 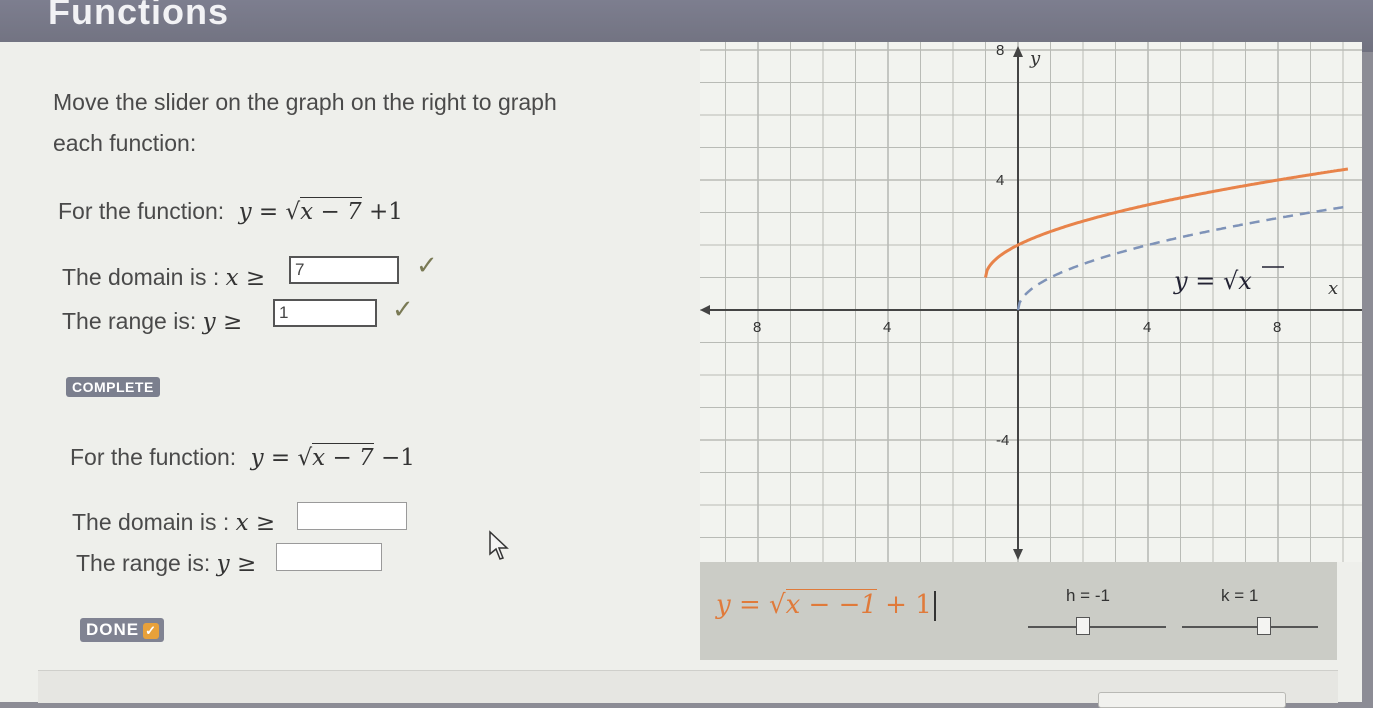 I want to click on k-slider-label: k = 1, so click(x=1240, y=595).